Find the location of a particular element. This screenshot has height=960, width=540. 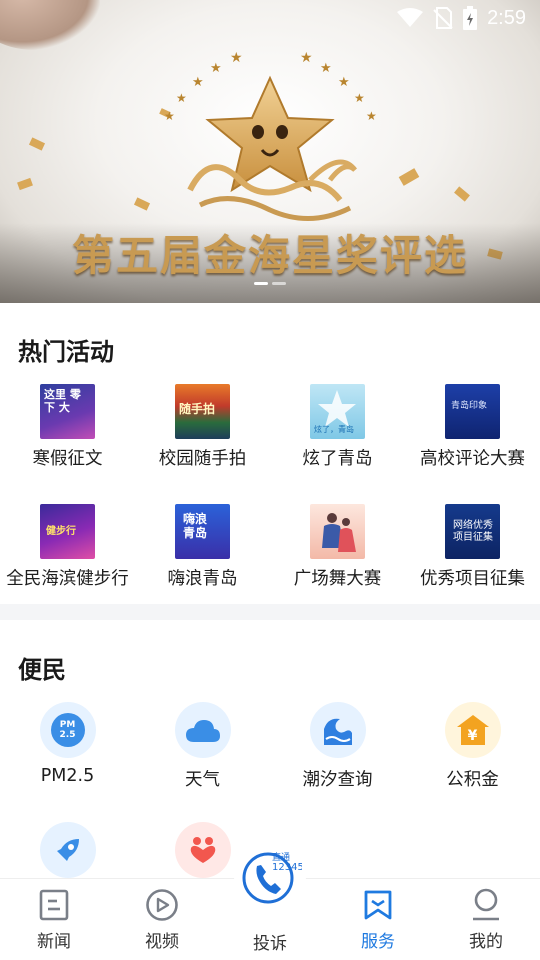

pm25-icon-text: PM 2.5 is located at coordinates (67, 730).